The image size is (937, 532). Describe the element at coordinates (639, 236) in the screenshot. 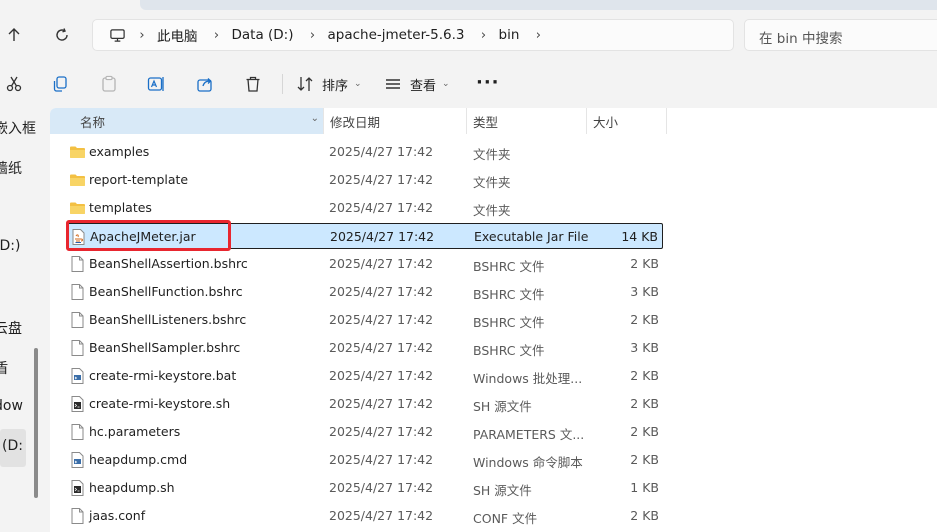

I see `file-size: 14 KB` at that location.